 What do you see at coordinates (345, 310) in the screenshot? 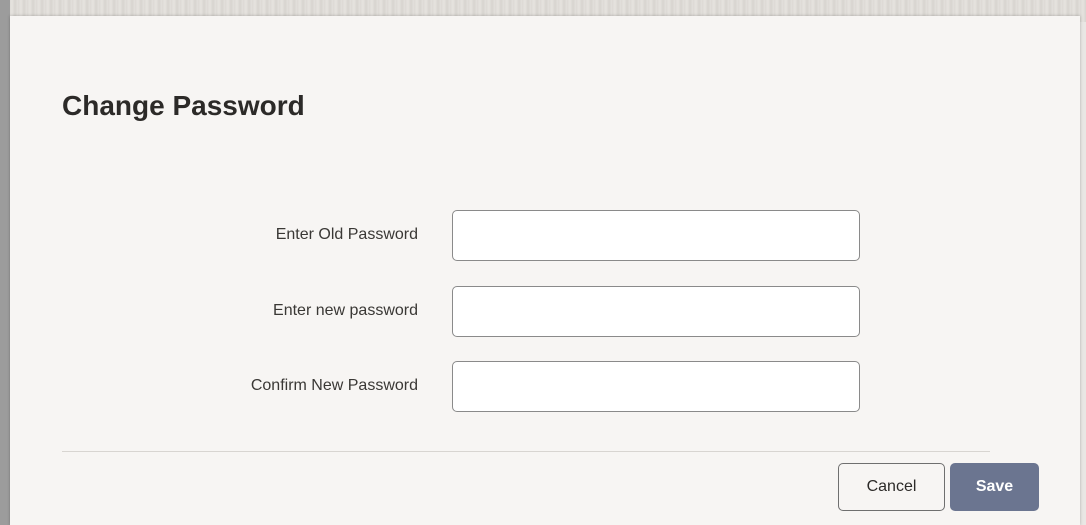
I see `new-password-label: Enter new password` at bounding box center [345, 310].